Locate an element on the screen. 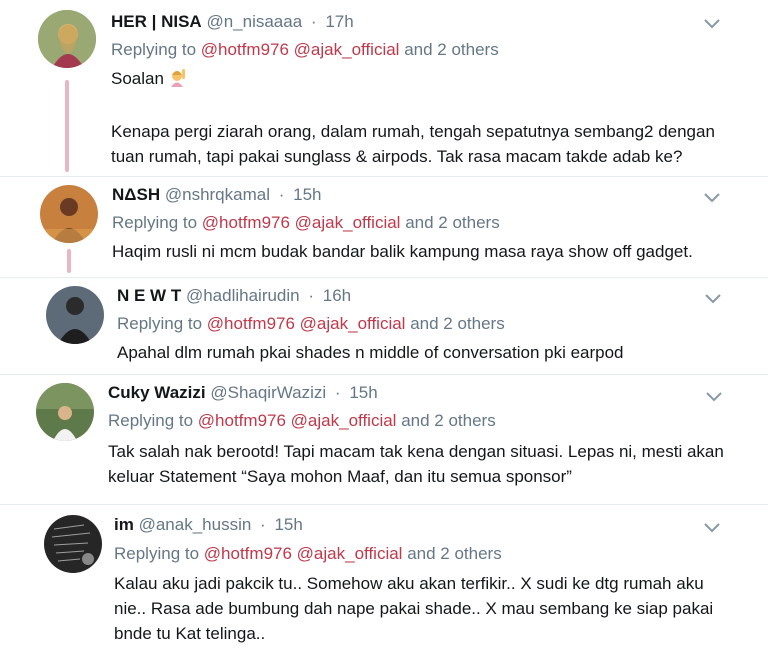 This screenshot has width=768, height=653. tweet-text-line is located at coordinates (413, 103).